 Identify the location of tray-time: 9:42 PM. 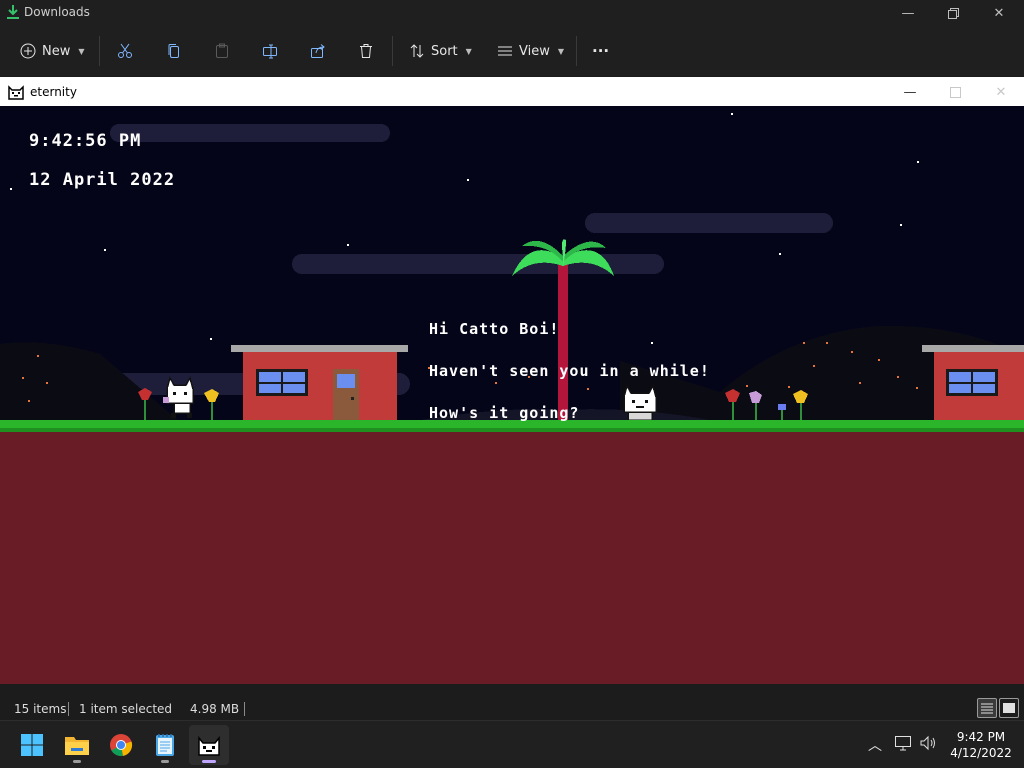
(981, 737).